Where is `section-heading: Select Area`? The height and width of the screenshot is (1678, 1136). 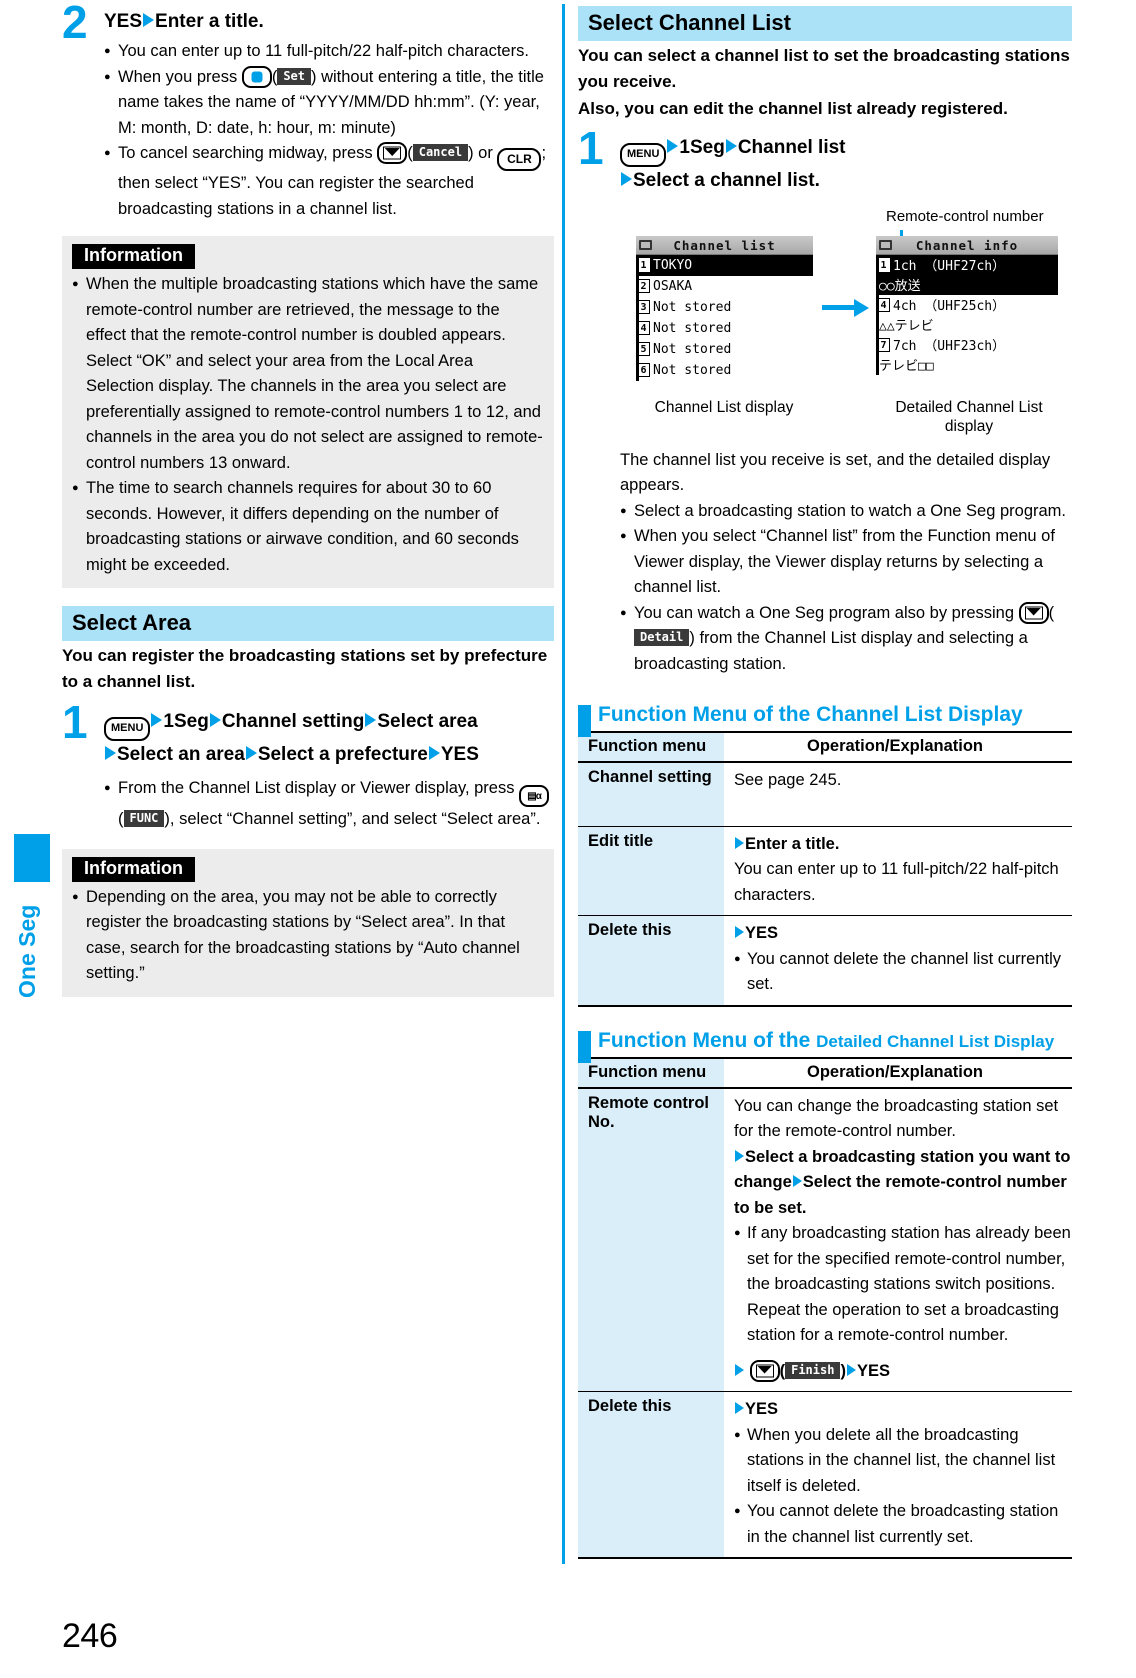 section-heading: Select Area is located at coordinates (308, 623).